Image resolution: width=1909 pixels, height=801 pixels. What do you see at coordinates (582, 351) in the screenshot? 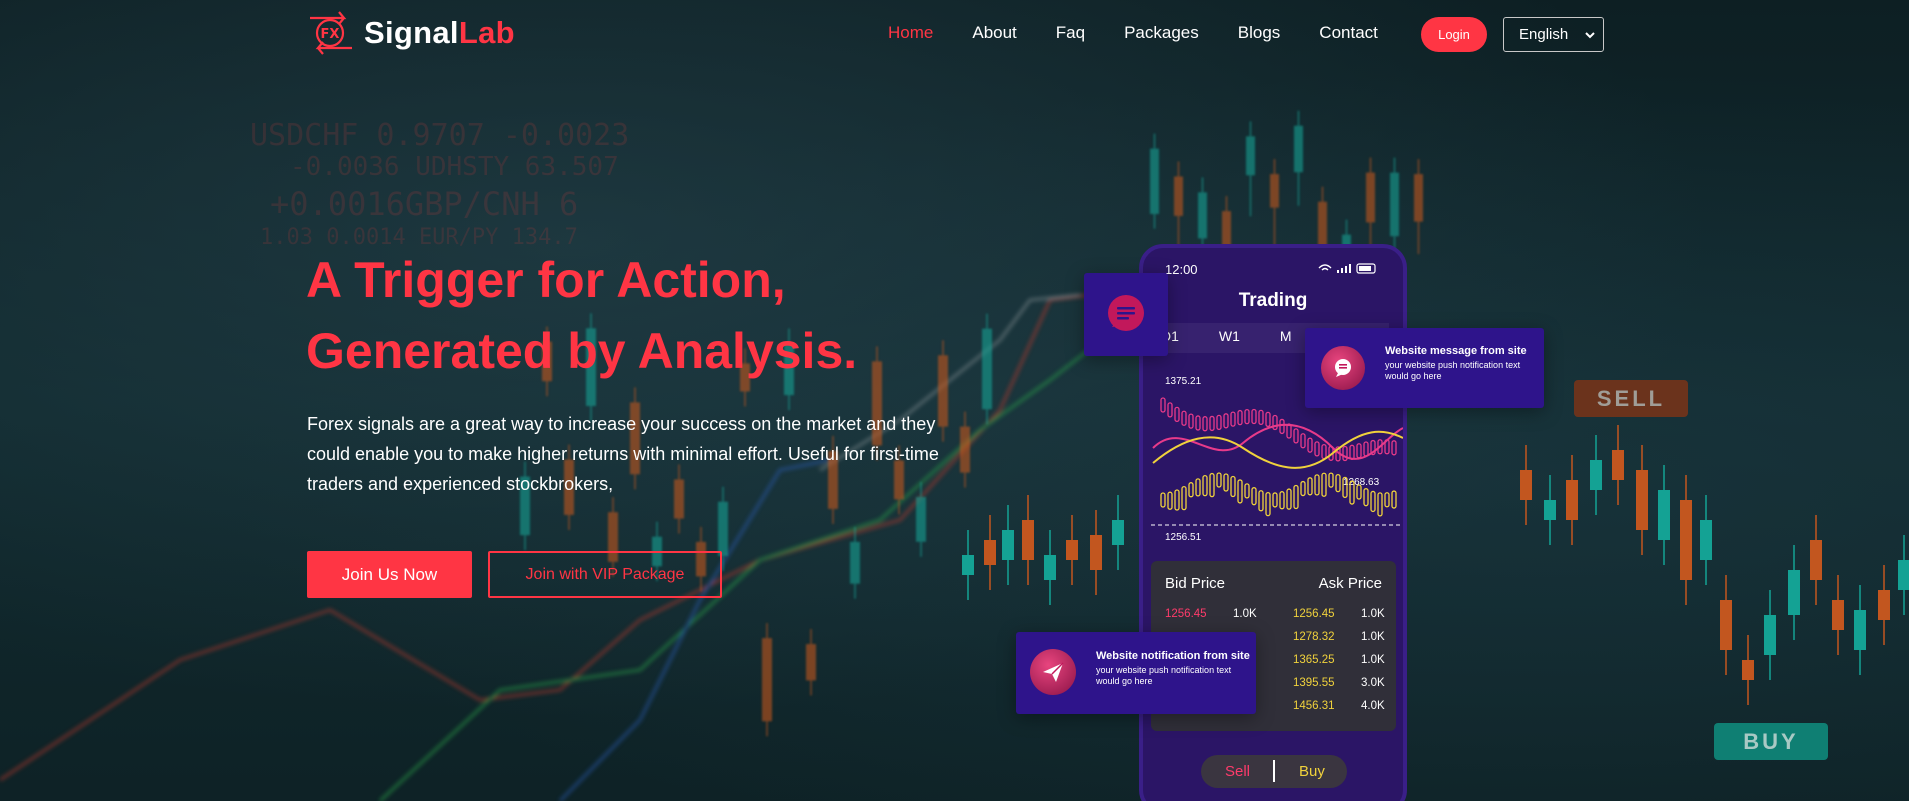
I see `hero-title-line2: Generated by Analysis.` at bounding box center [582, 351].